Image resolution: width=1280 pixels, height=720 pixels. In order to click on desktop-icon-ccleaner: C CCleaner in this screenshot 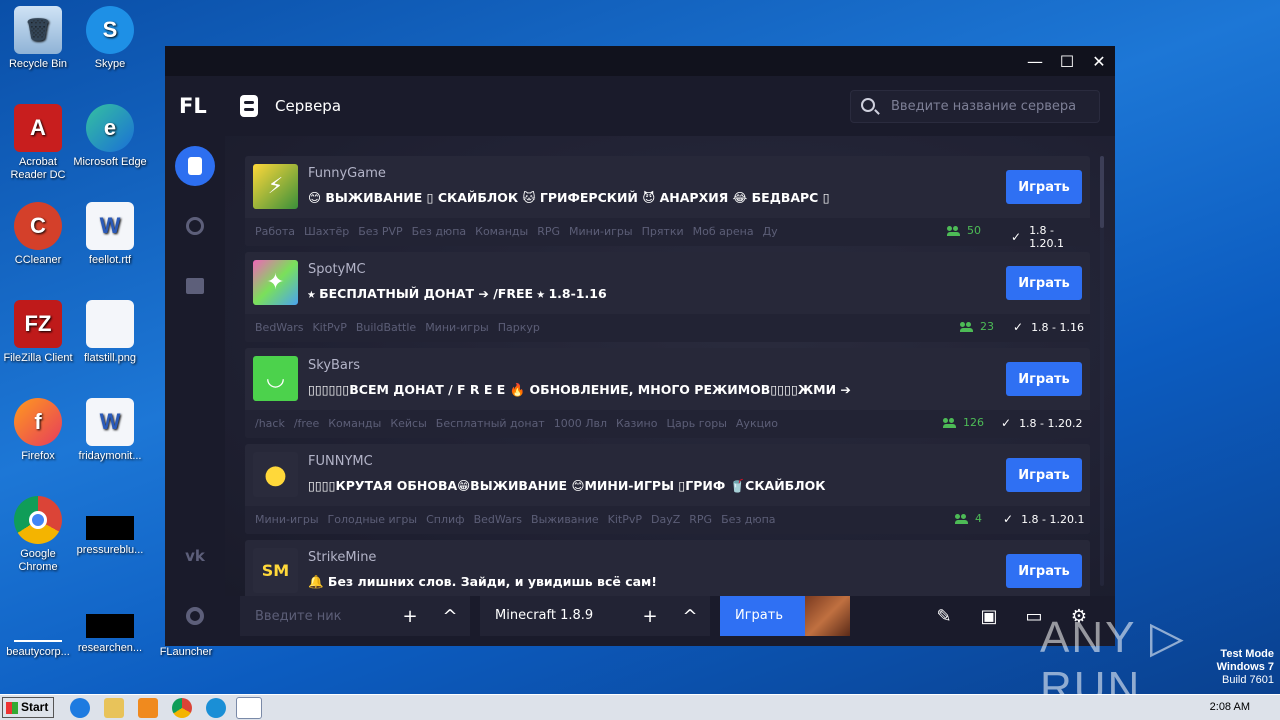, I will do `click(38, 234)`.